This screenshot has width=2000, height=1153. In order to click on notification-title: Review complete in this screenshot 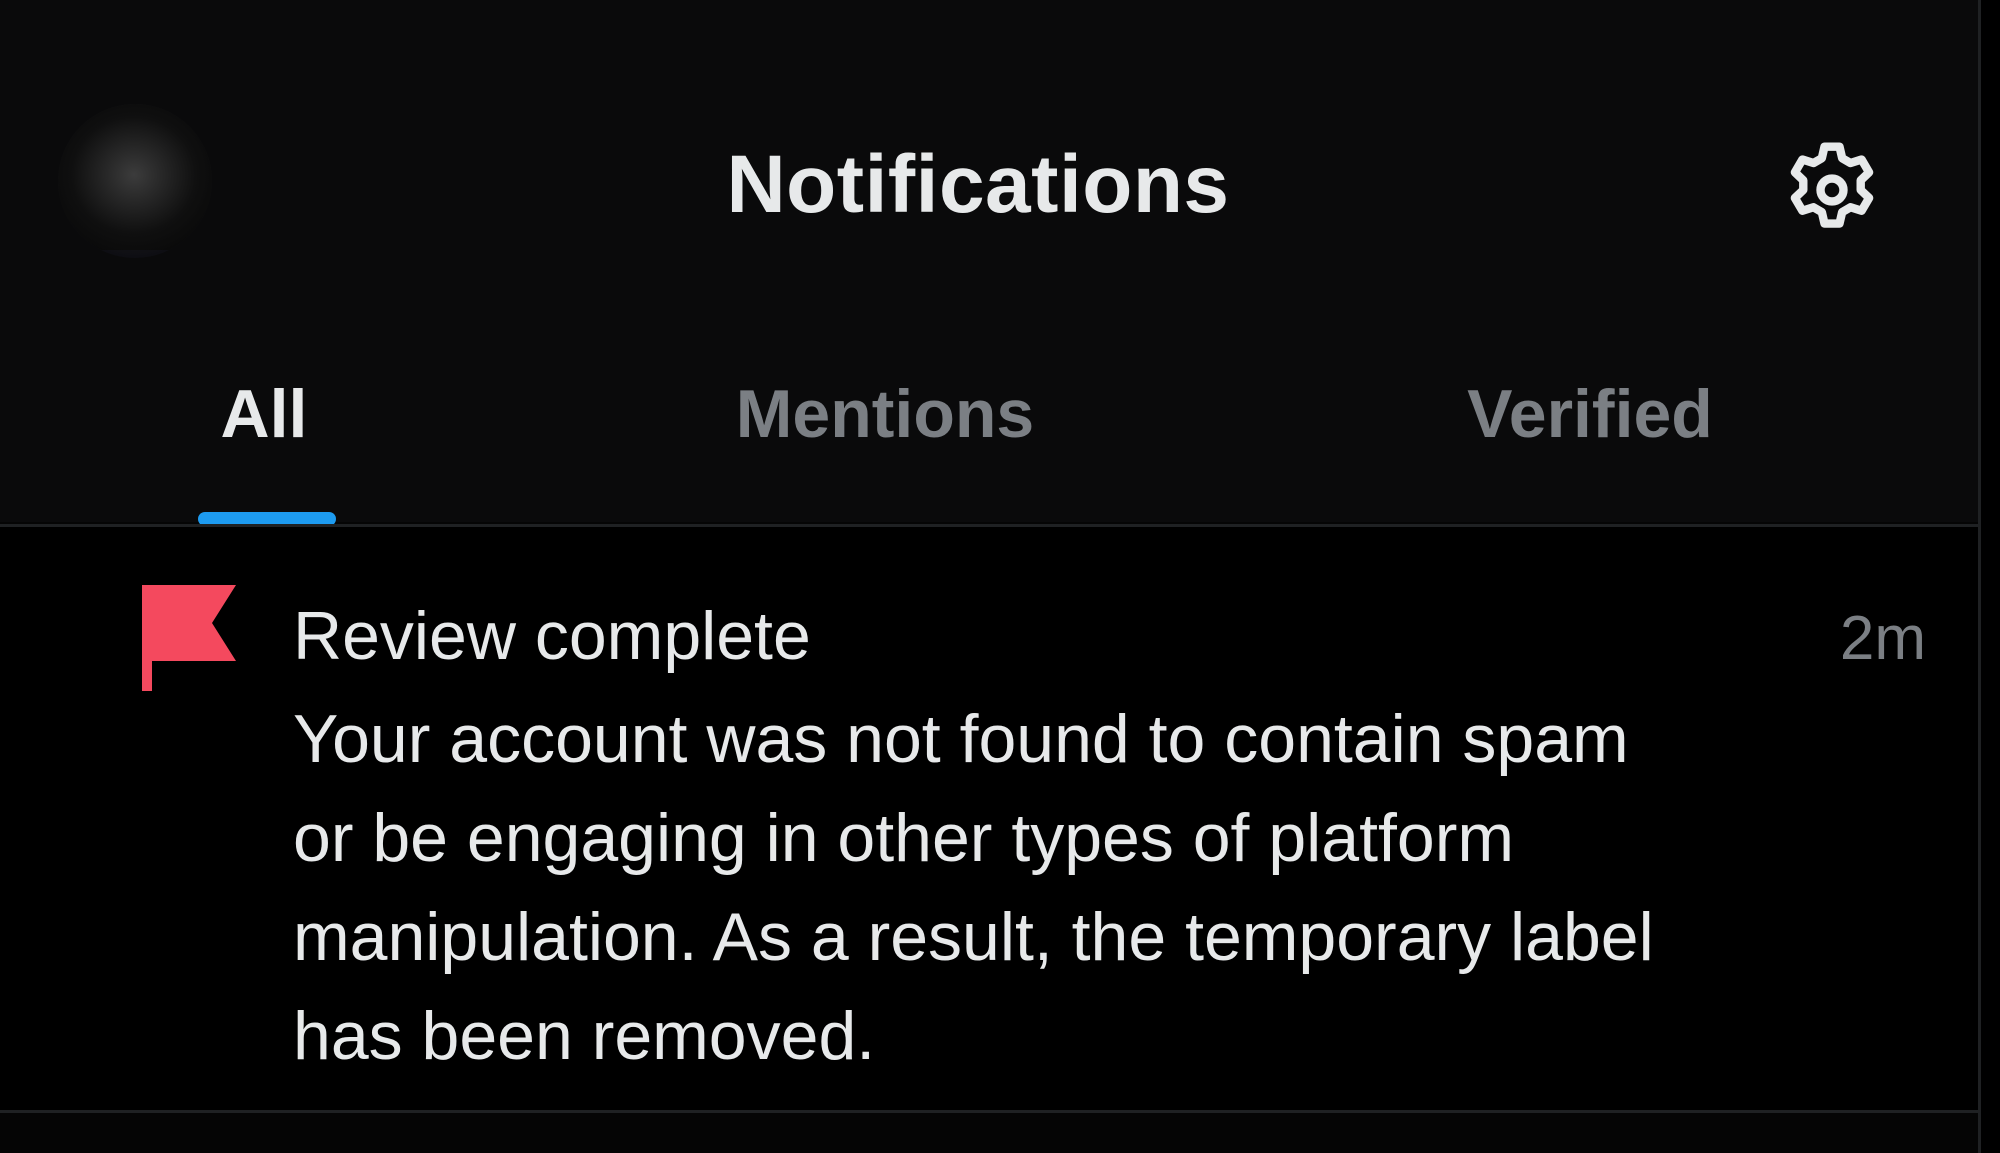, I will do `click(552, 636)`.